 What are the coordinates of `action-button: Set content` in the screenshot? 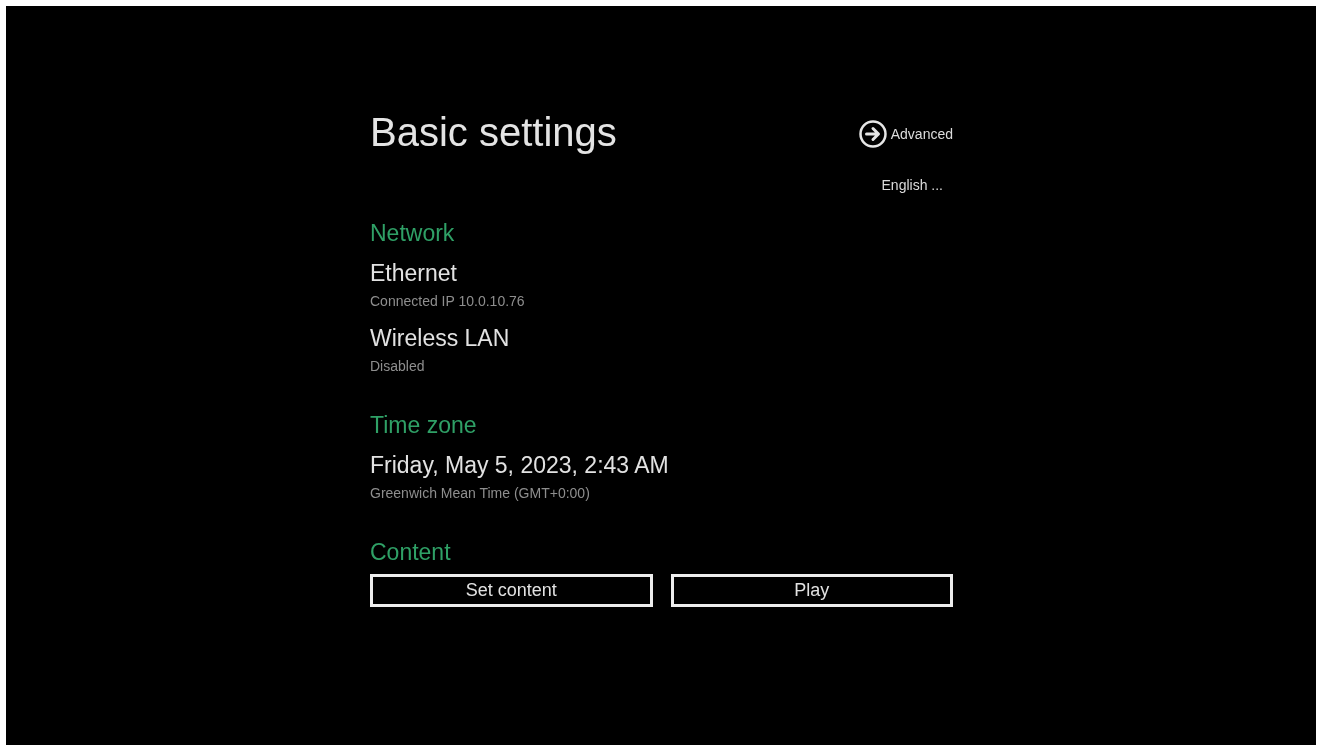 It's located at (511, 590).